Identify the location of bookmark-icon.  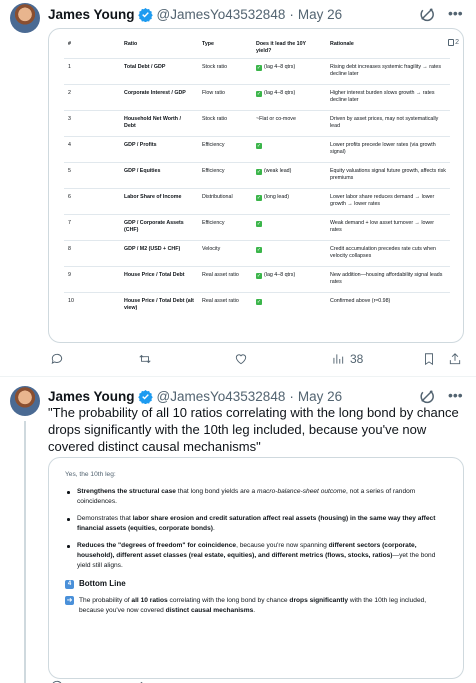
(429, 359).